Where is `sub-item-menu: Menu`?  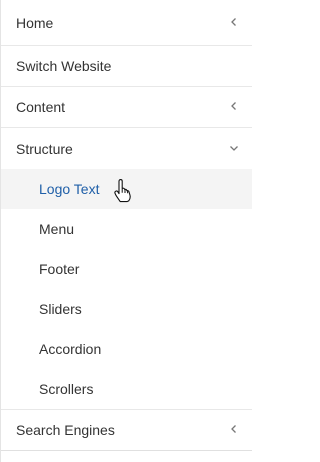
sub-item-menu: Menu is located at coordinates (126, 229).